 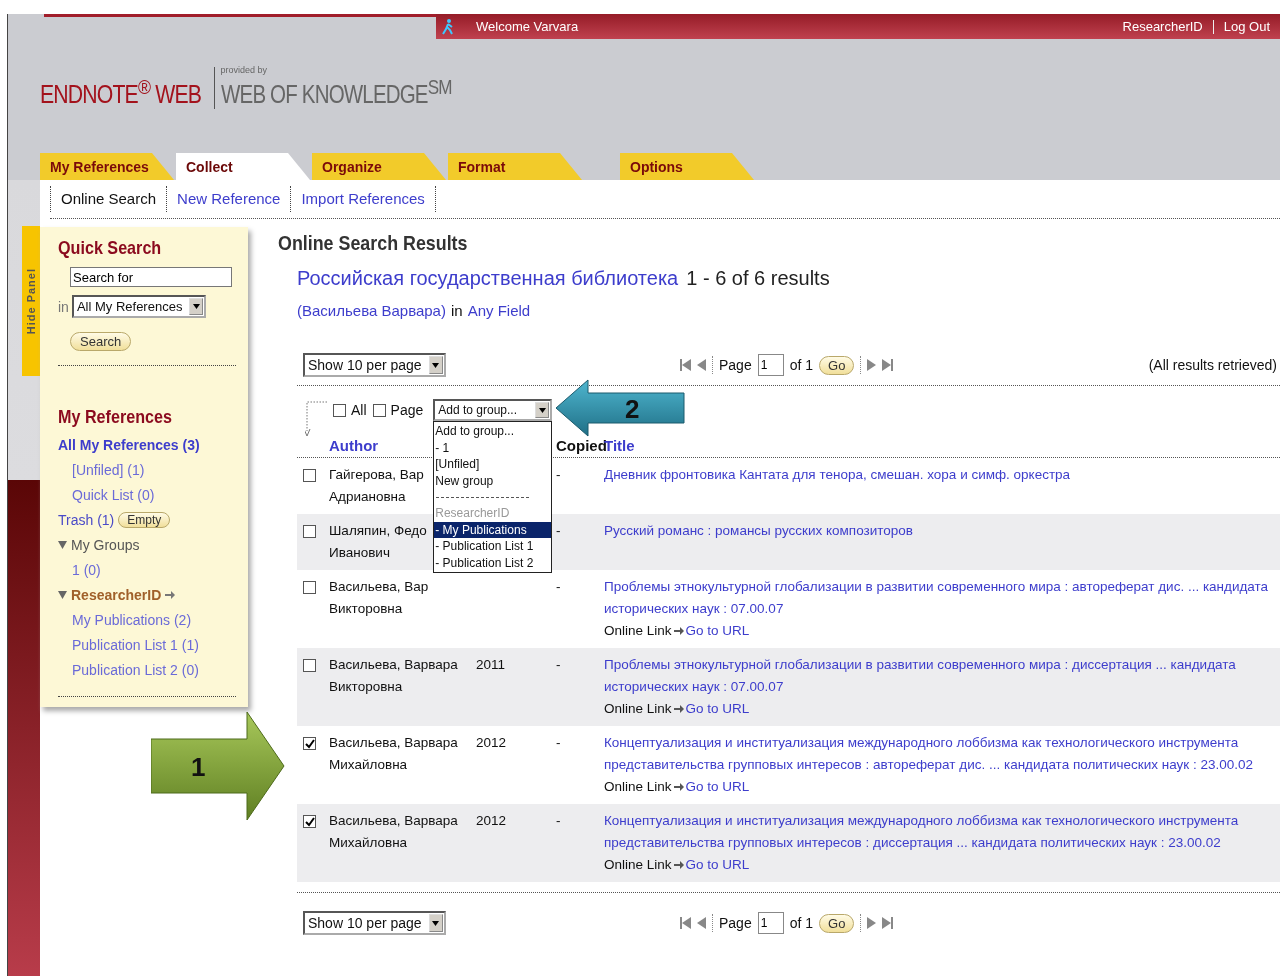 What do you see at coordinates (135, 669) in the screenshot?
I see `sidebar-item: Publication List 2 (0)` at bounding box center [135, 669].